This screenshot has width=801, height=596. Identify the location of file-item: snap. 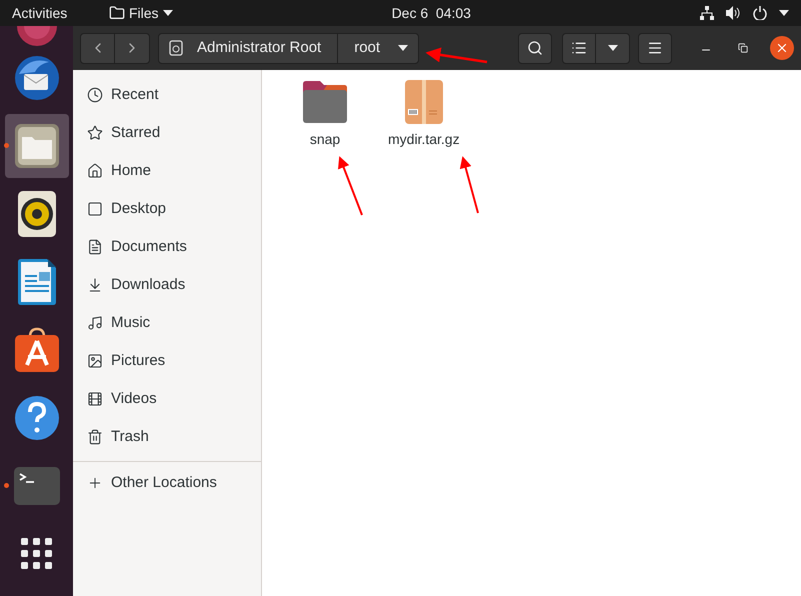
(325, 115).